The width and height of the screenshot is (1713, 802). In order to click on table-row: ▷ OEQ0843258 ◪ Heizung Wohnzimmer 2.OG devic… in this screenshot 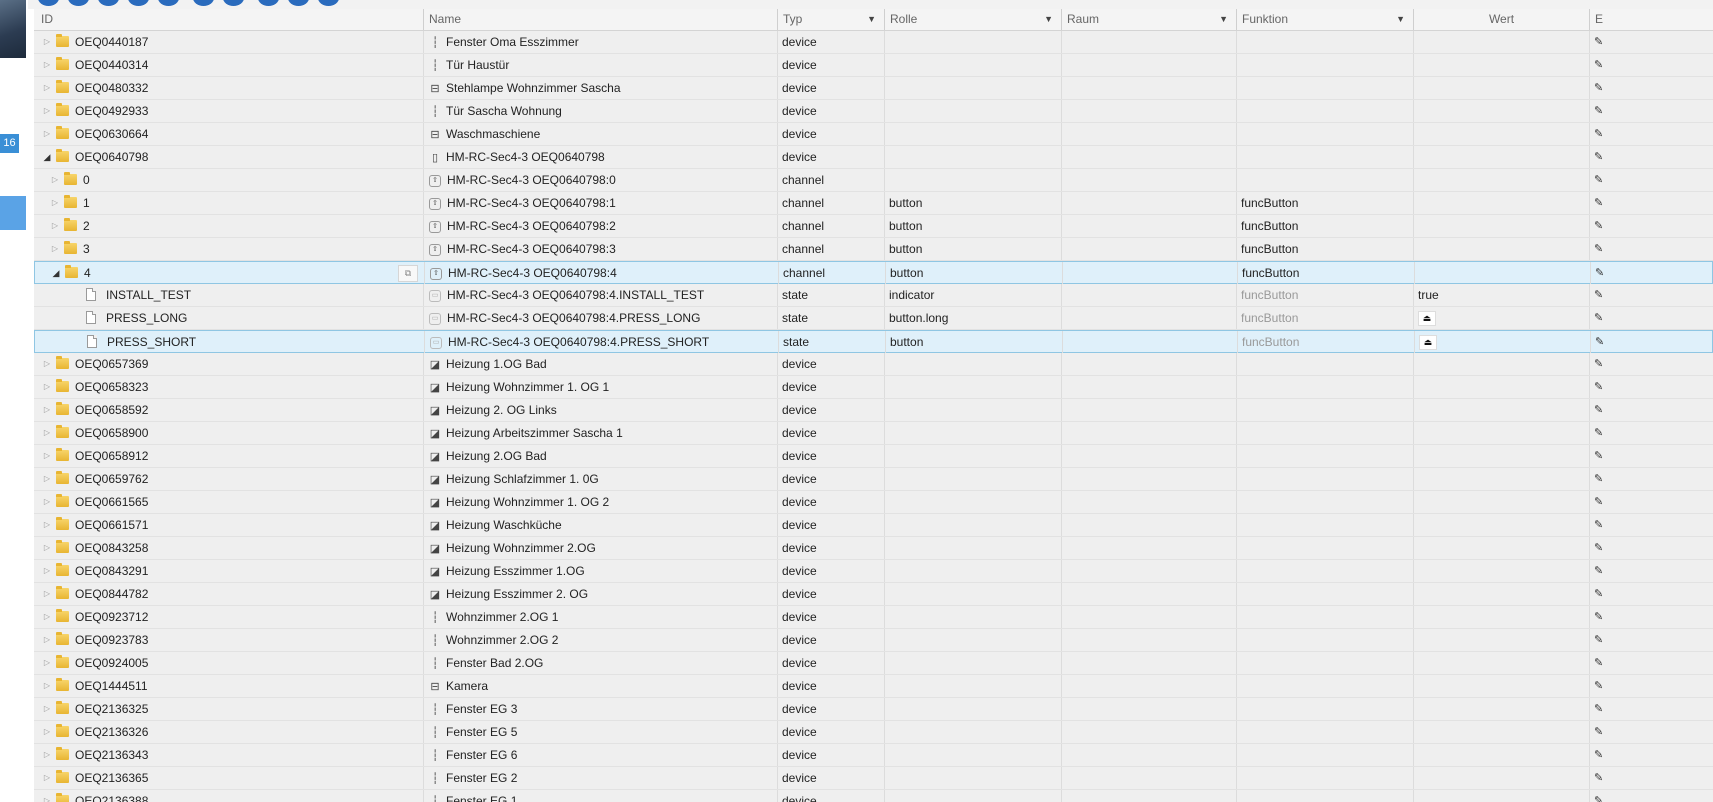, I will do `click(873, 548)`.